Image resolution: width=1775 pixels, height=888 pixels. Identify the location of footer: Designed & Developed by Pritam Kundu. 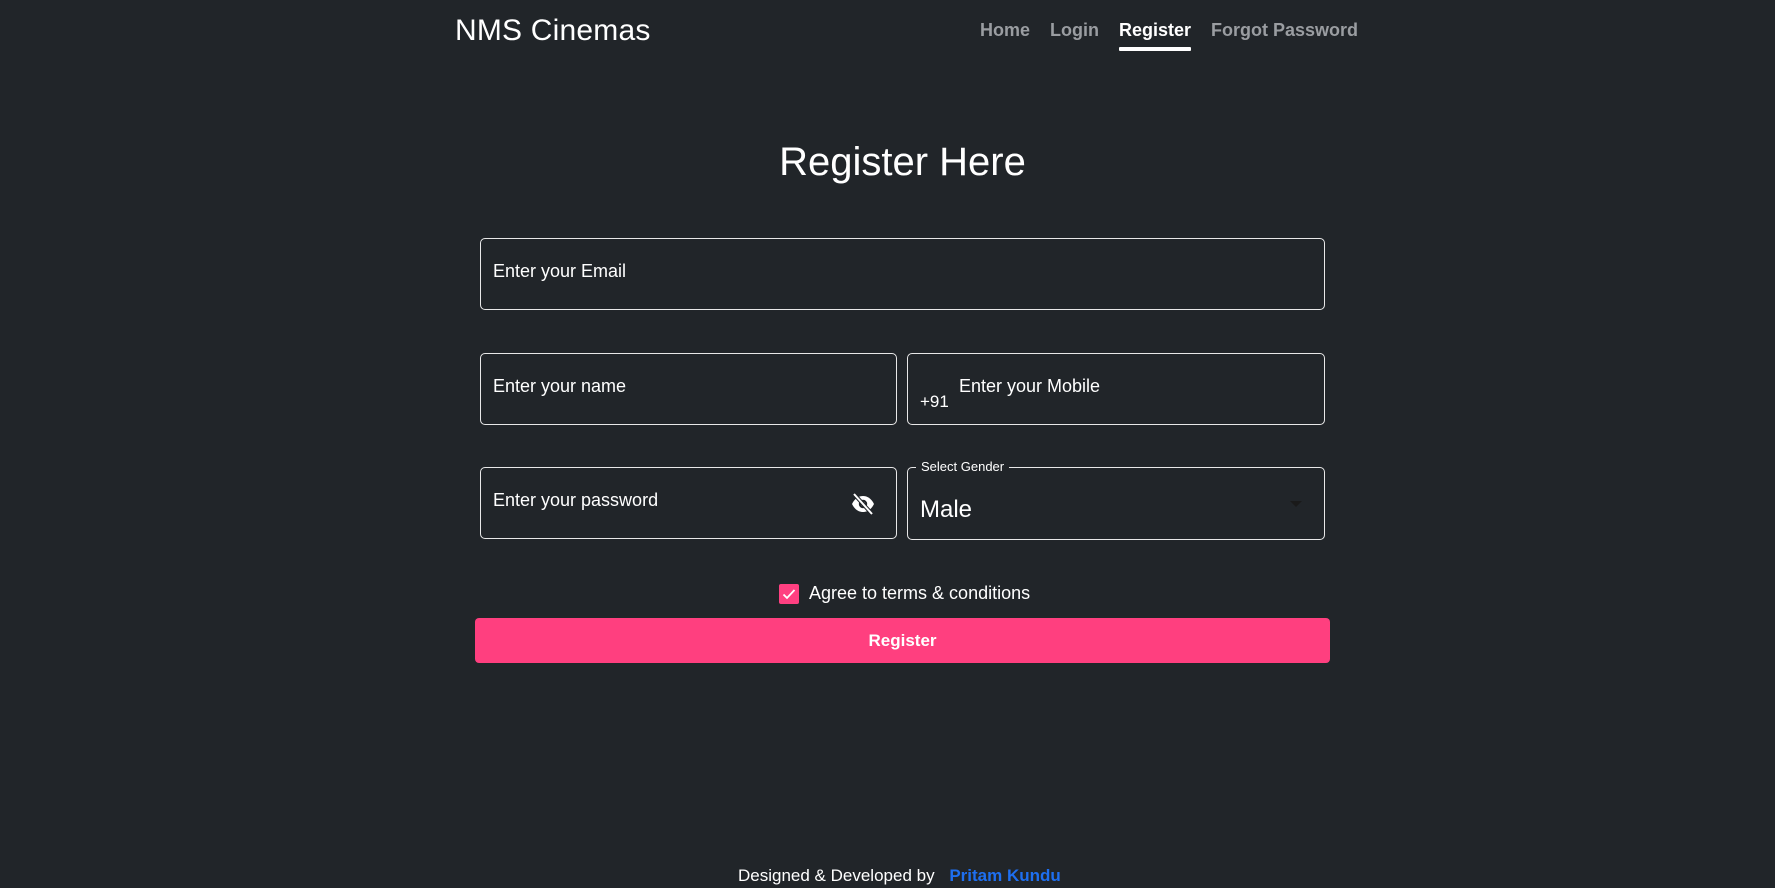
(899, 876).